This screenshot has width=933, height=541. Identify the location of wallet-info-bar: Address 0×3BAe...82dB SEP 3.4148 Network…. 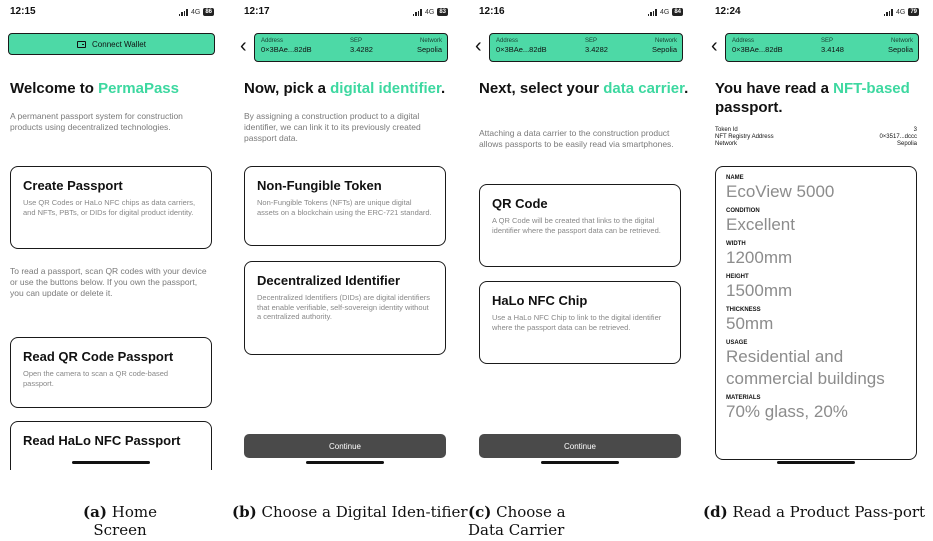
(822, 47).